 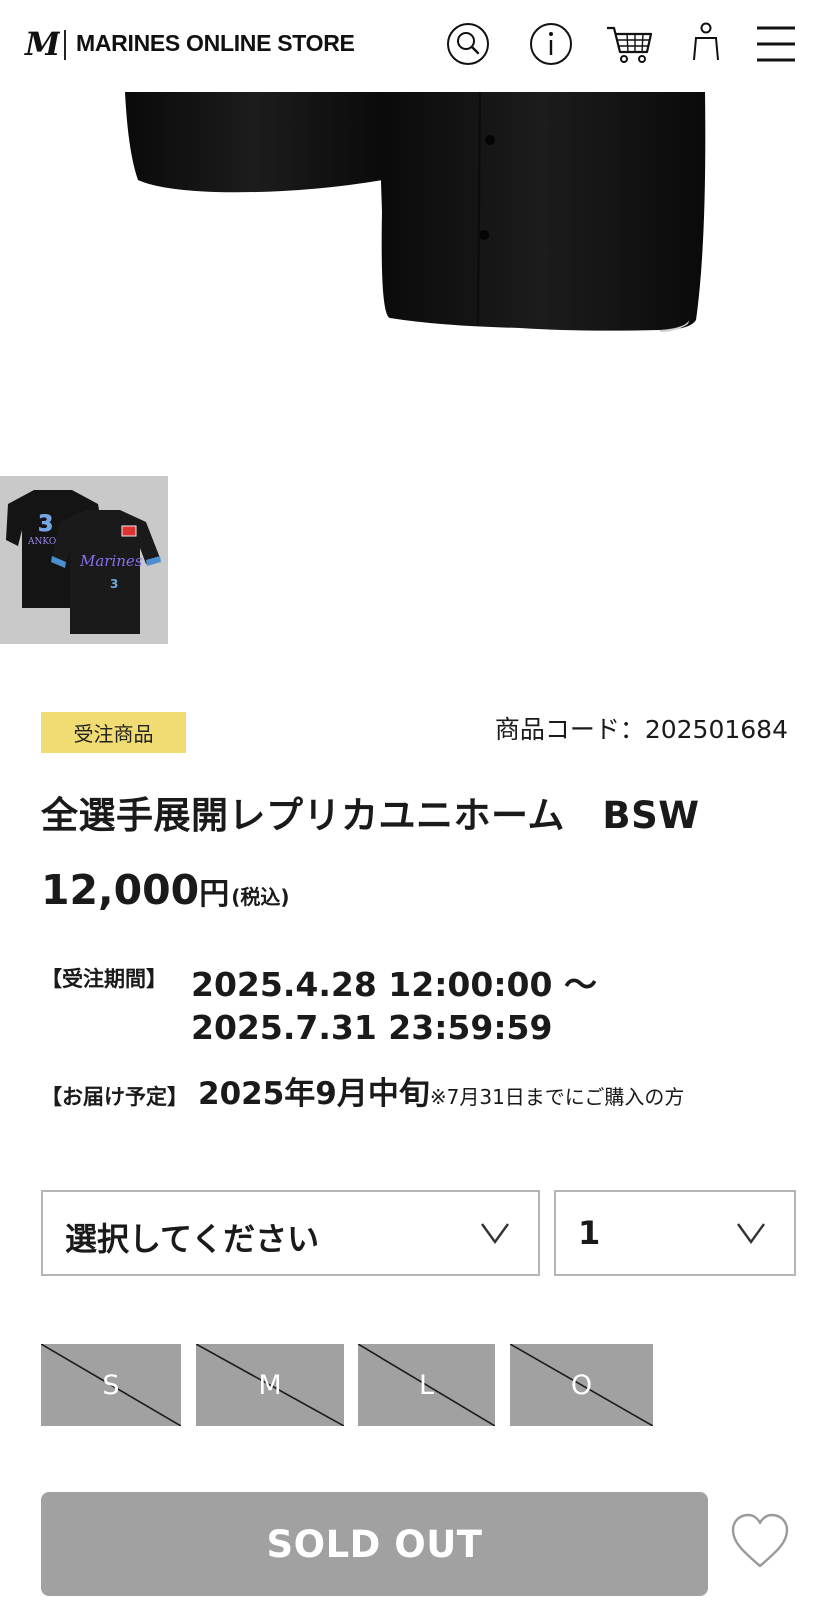 I want to click on quantity-select: 1, so click(x=675, y=1233).